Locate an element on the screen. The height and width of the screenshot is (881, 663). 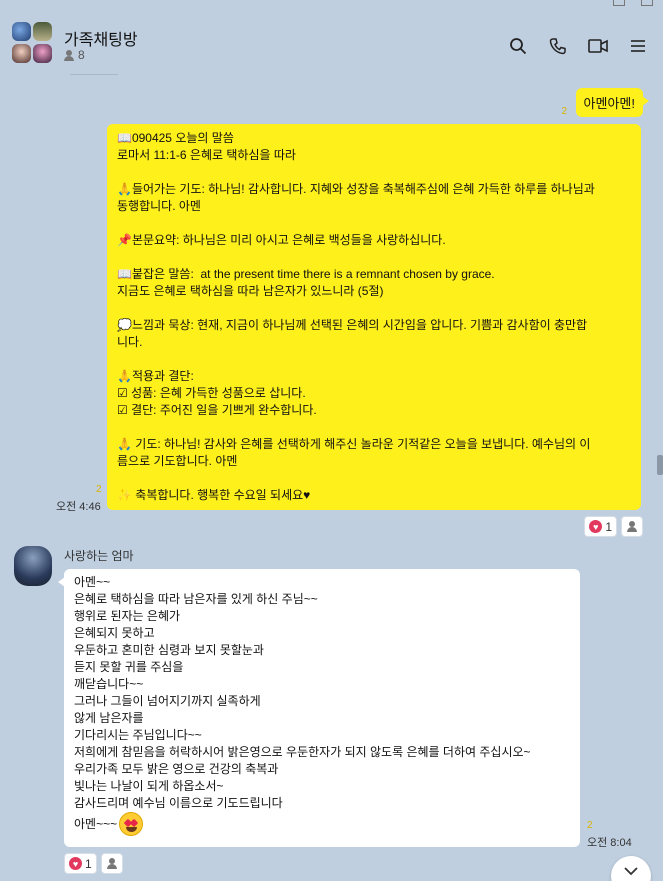
message-line: 듣지 못할 귀를 주심을 is located at coordinates (129, 667).